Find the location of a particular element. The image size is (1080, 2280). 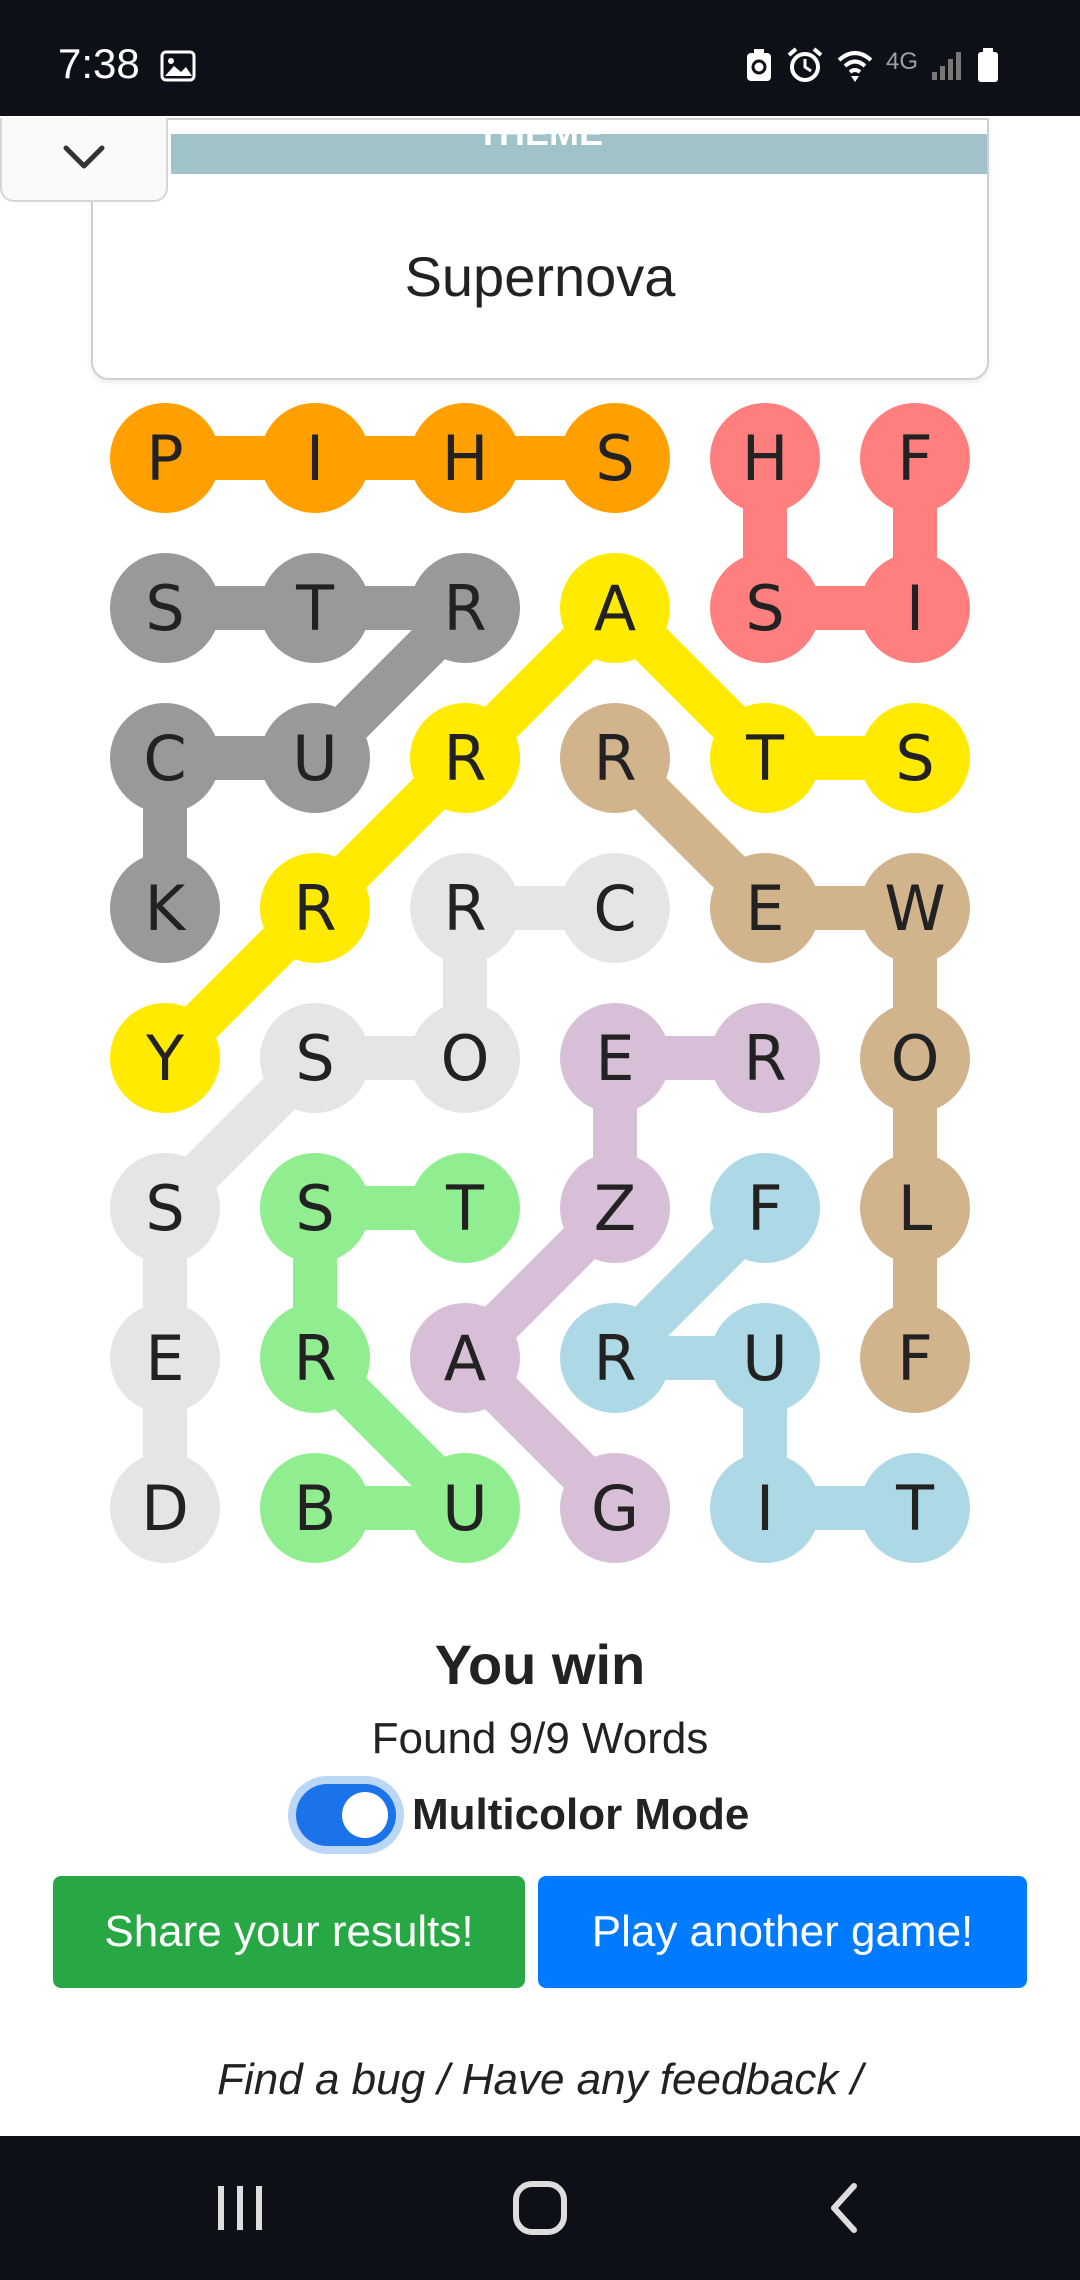

letter-cell: D is located at coordinates (165, 1508).